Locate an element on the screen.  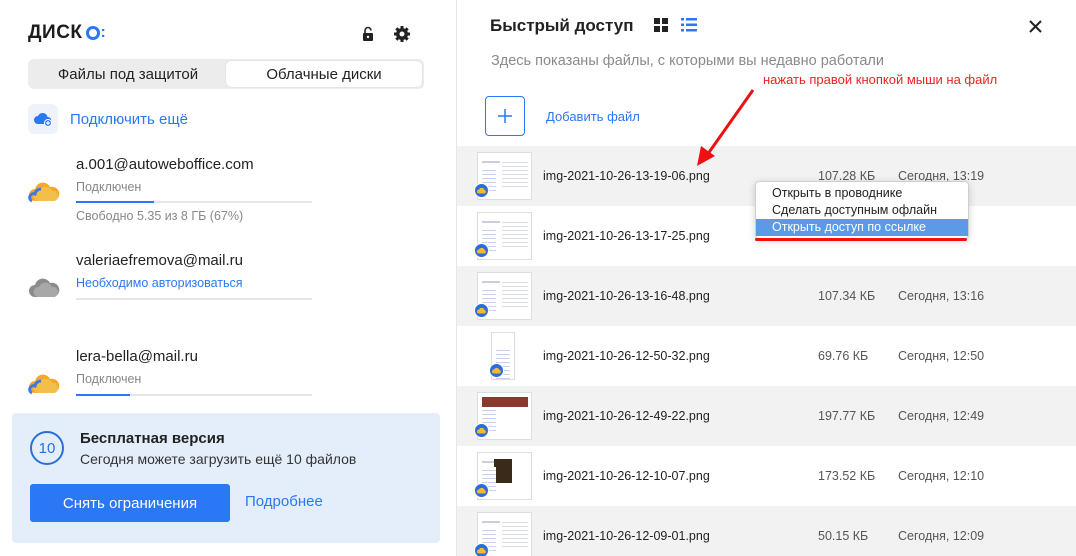
account-item: lera-bella@mail.ru Подключен is located at coordinates (178, 373).